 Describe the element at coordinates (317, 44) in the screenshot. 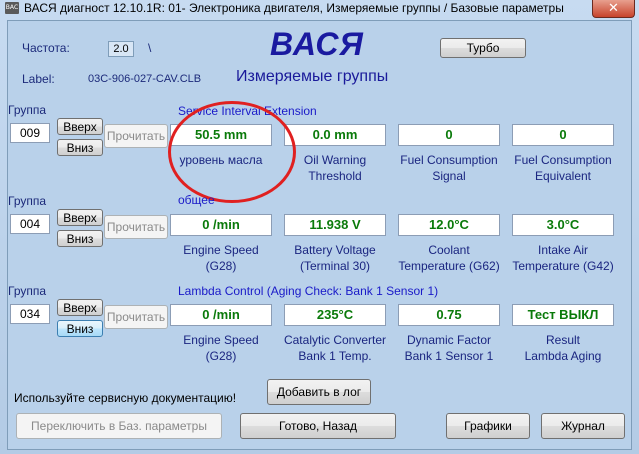

I see `app-logo-title: ВАСЯ` at that location.